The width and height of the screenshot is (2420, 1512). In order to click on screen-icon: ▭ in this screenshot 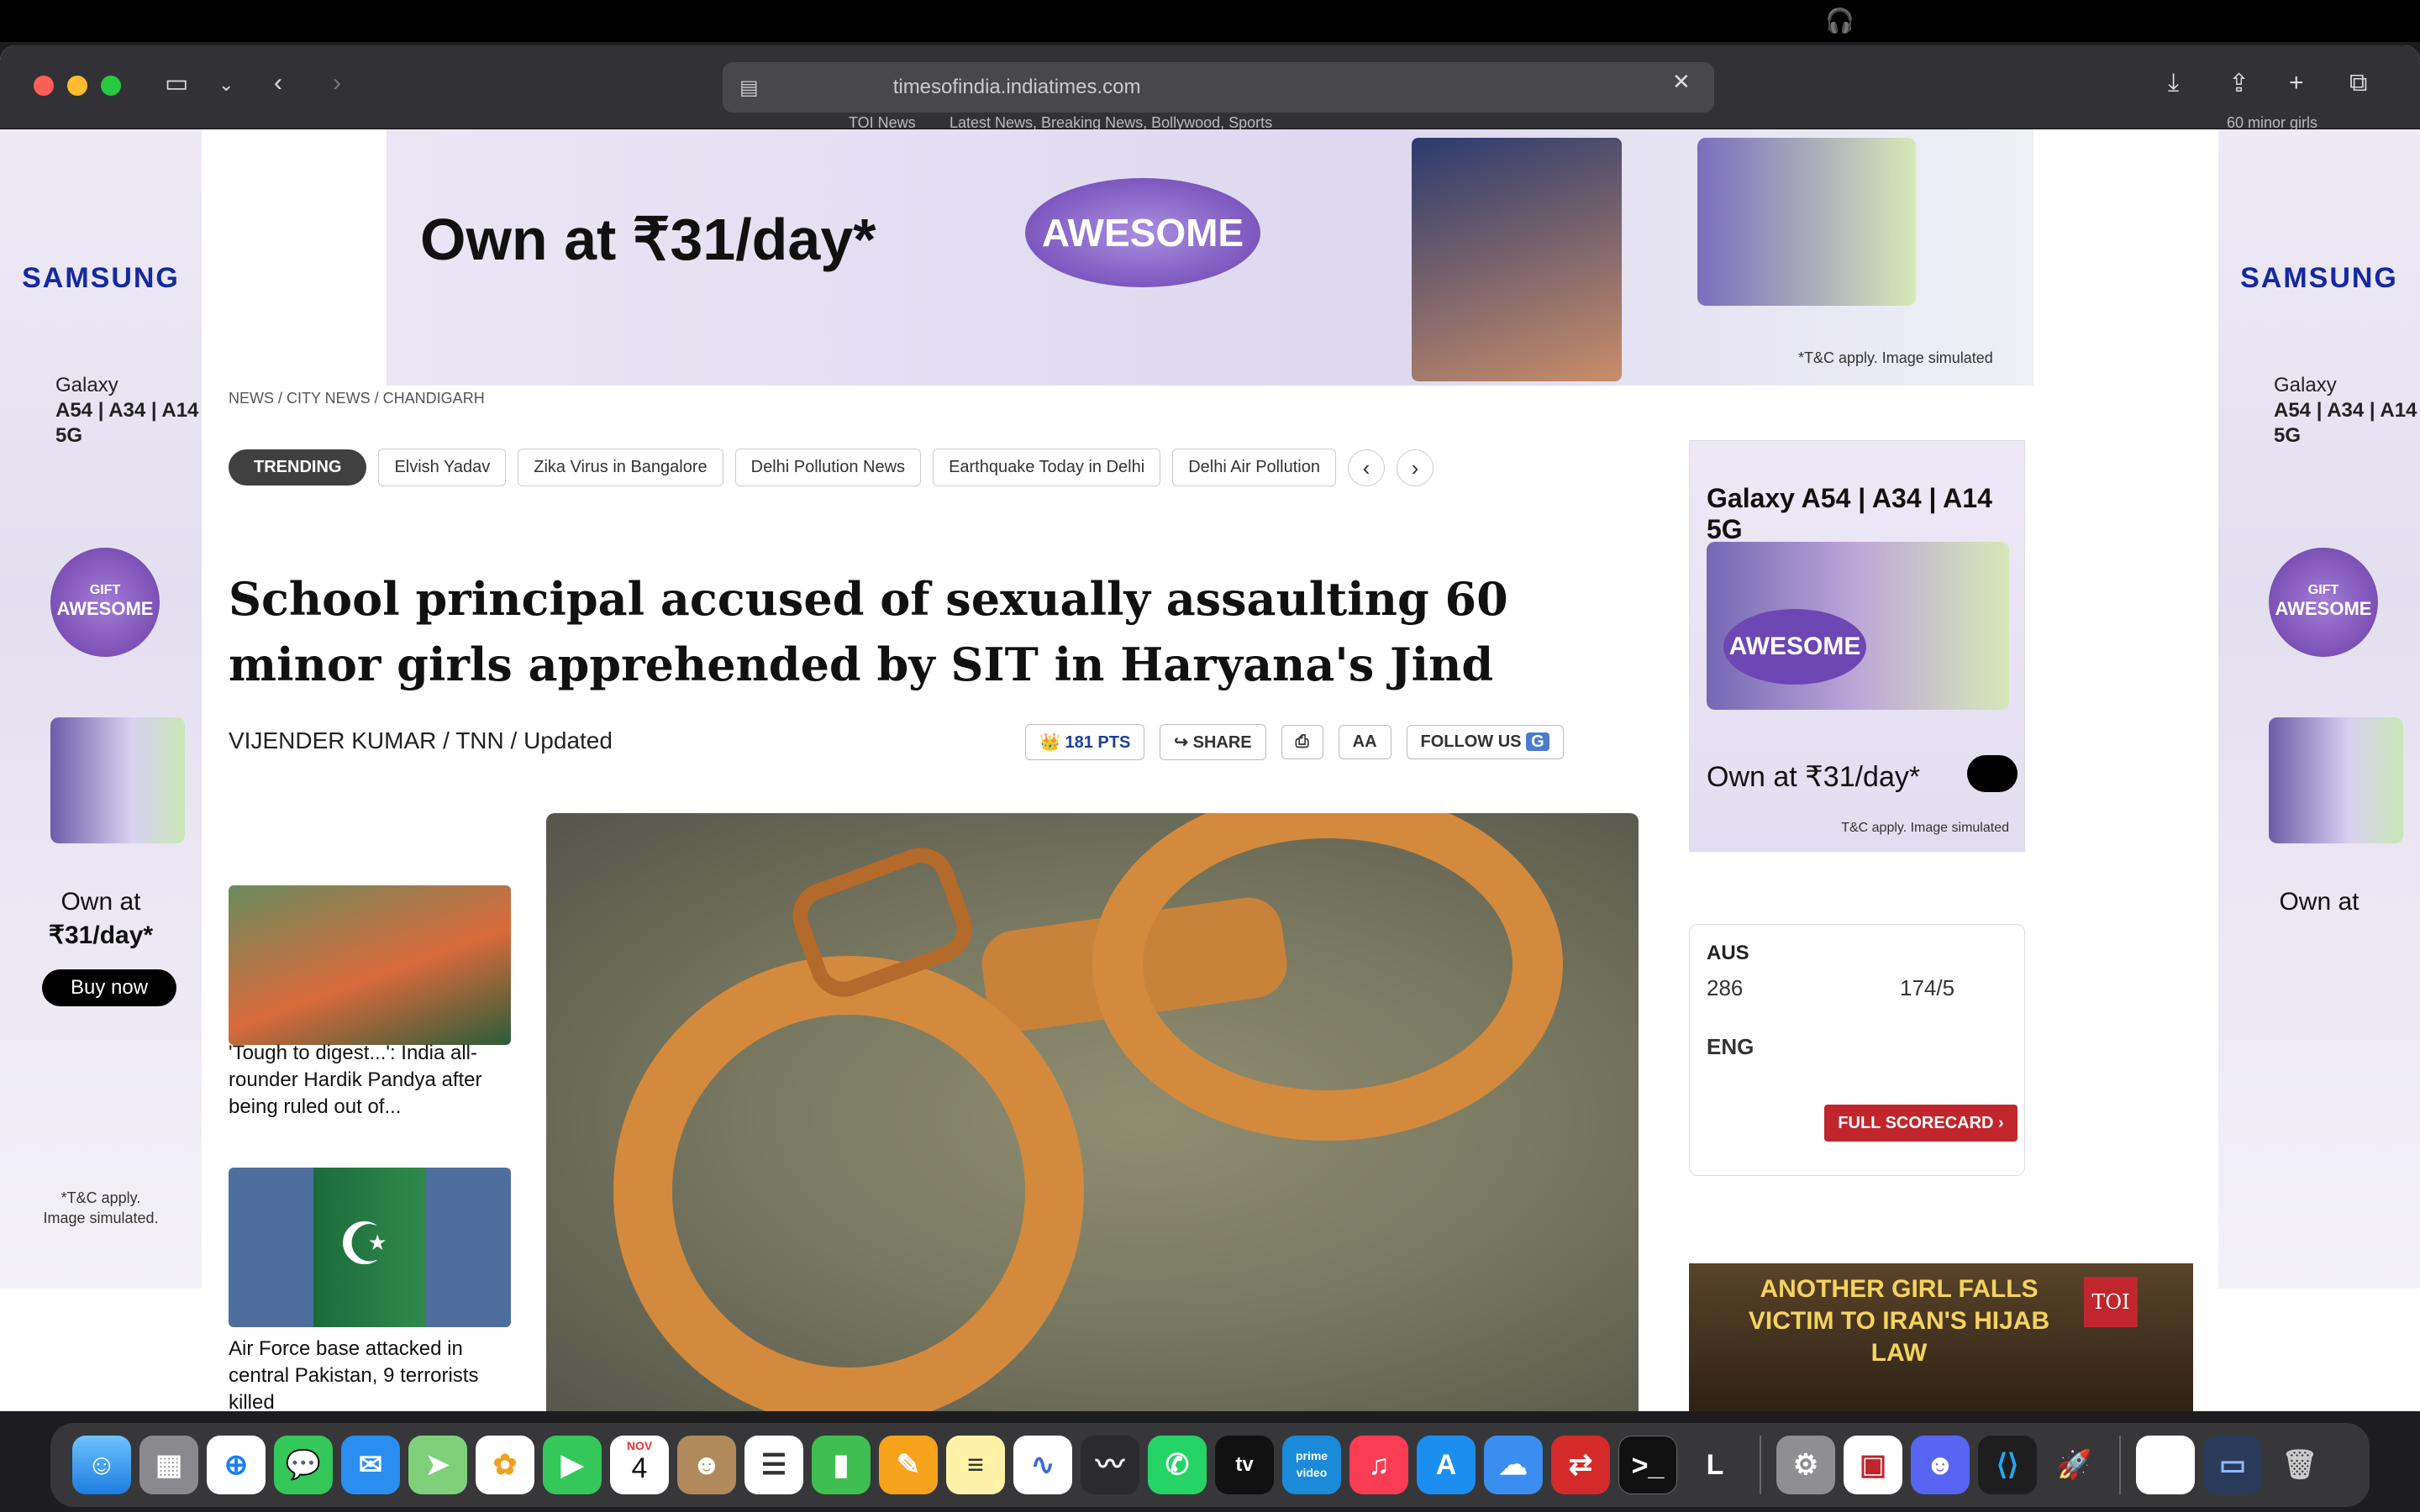, I will do `click(2232, 1465)`.